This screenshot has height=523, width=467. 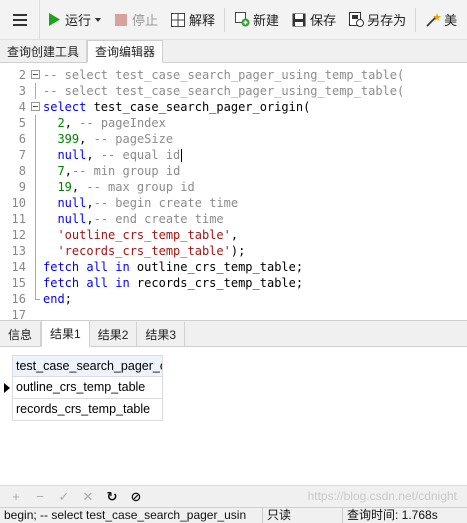 What do you see at coordinates (404, 515) in the screenshot?
I see `status-query-time: 查询时间: 1.768s` at bounding box center [404, 515].